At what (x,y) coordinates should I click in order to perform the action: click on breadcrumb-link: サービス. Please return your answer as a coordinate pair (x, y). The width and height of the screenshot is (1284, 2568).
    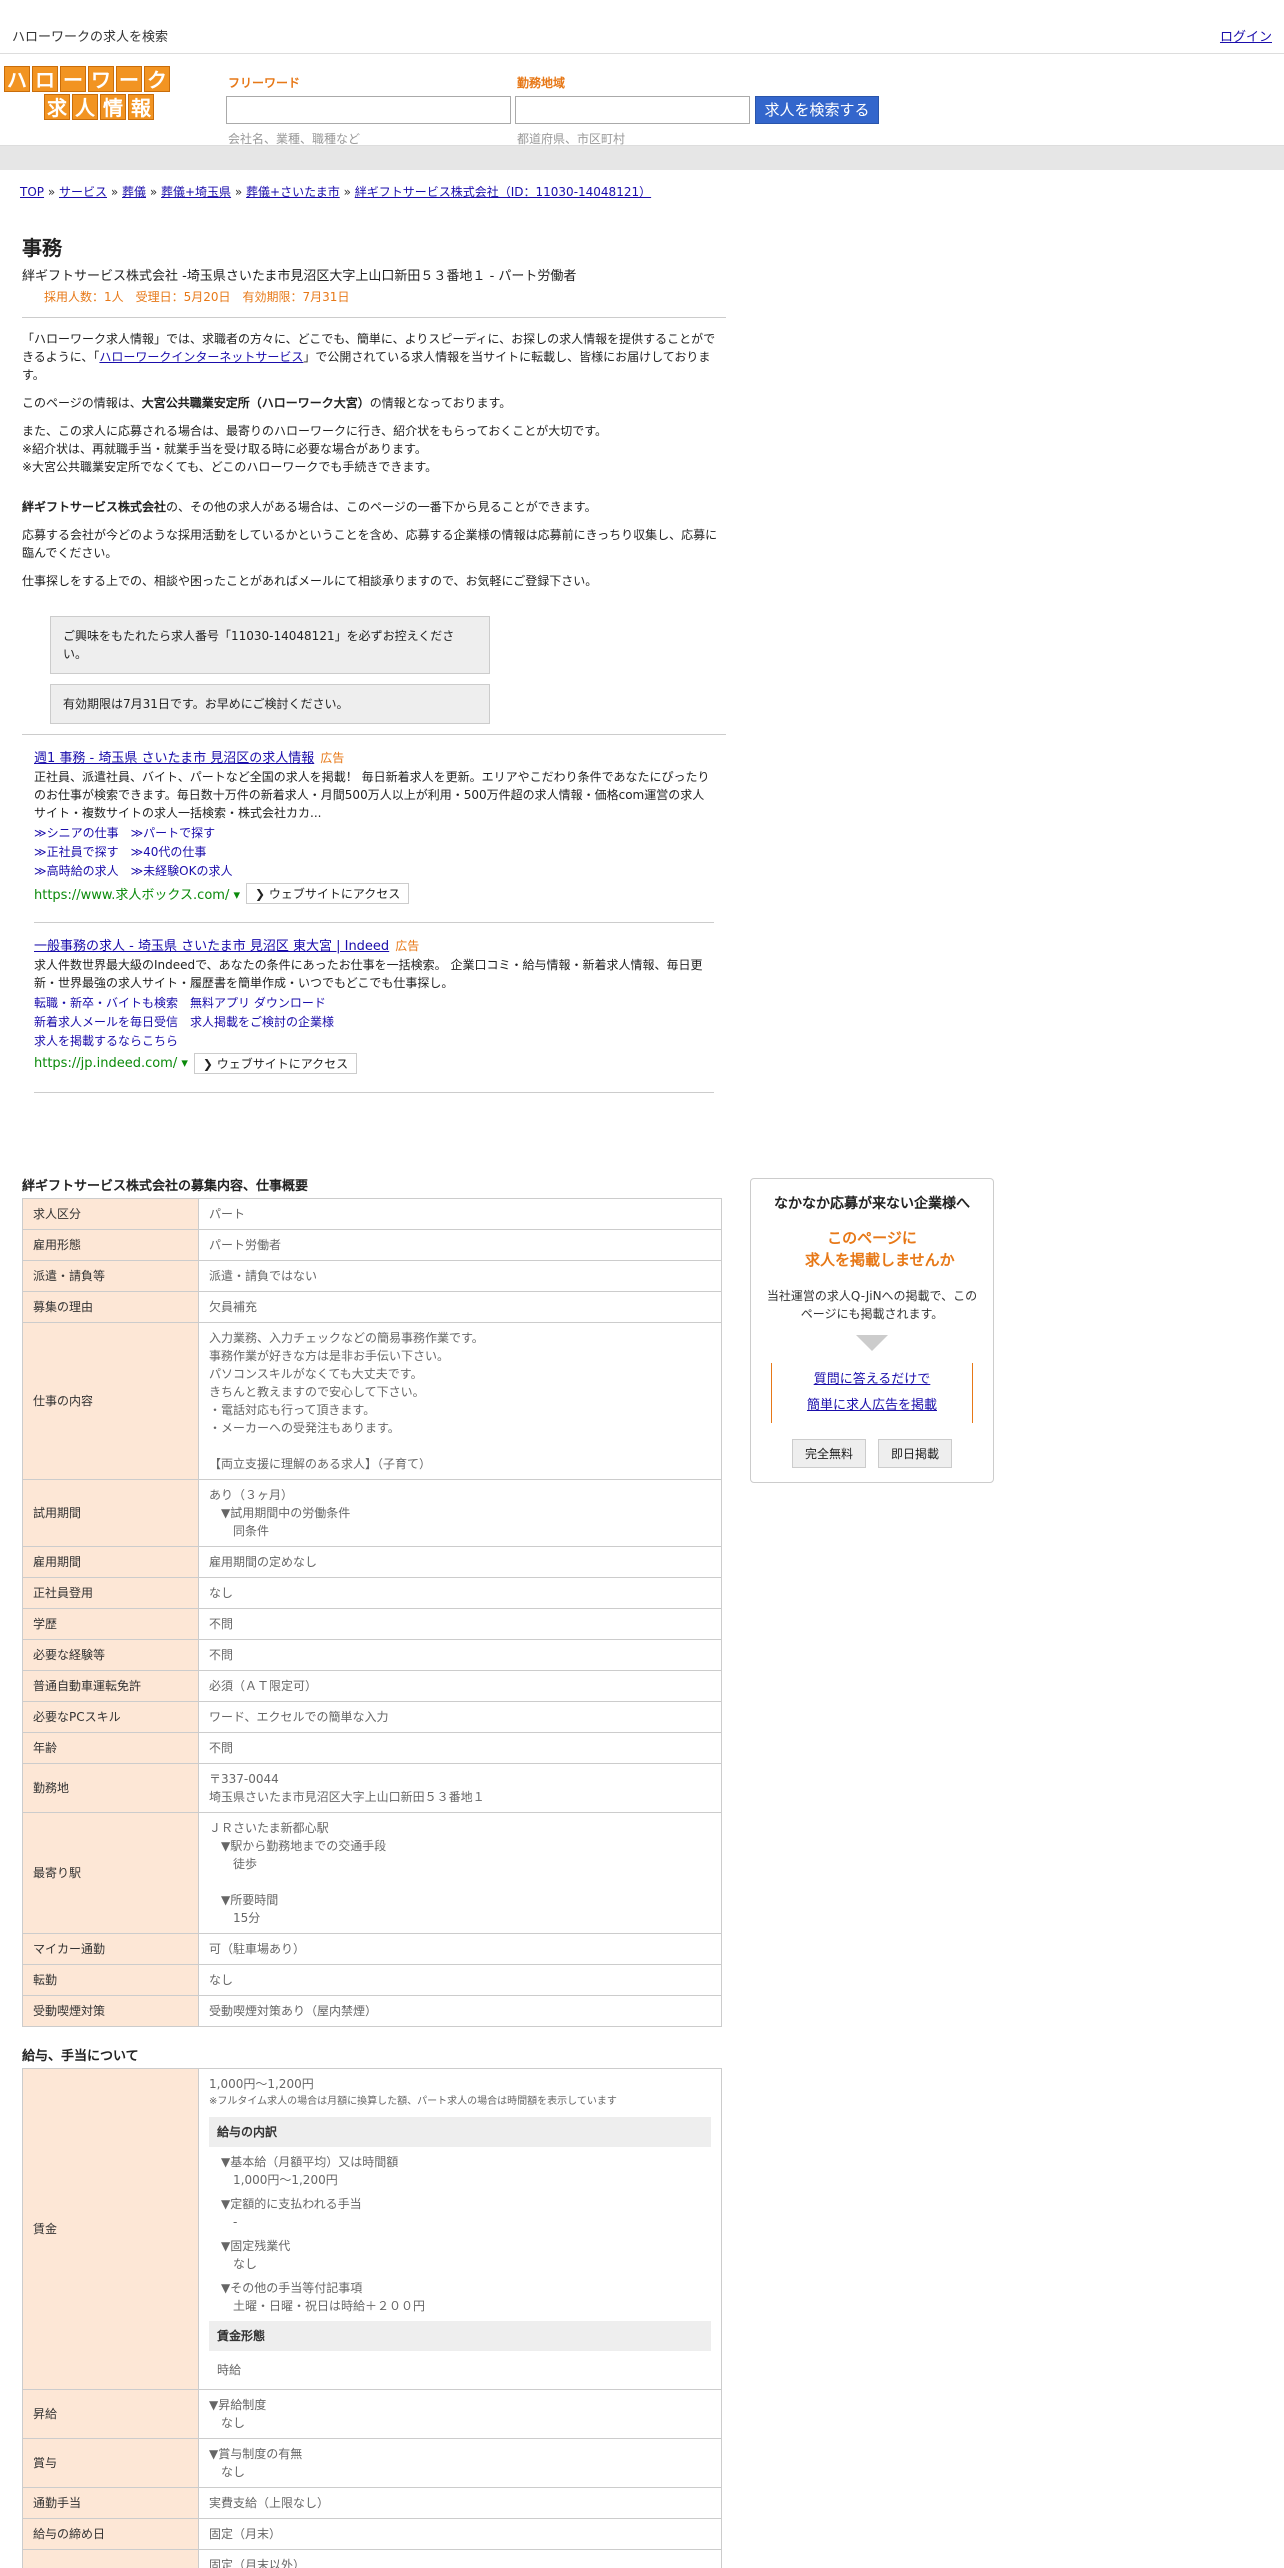
    Looking at the image, I should click on (83, 192).